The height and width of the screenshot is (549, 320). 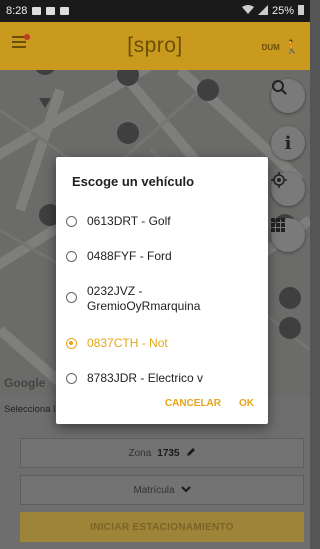 I want to click on vehicle-option-selected: 0837CTH - Not, so click(x=166, y=343).